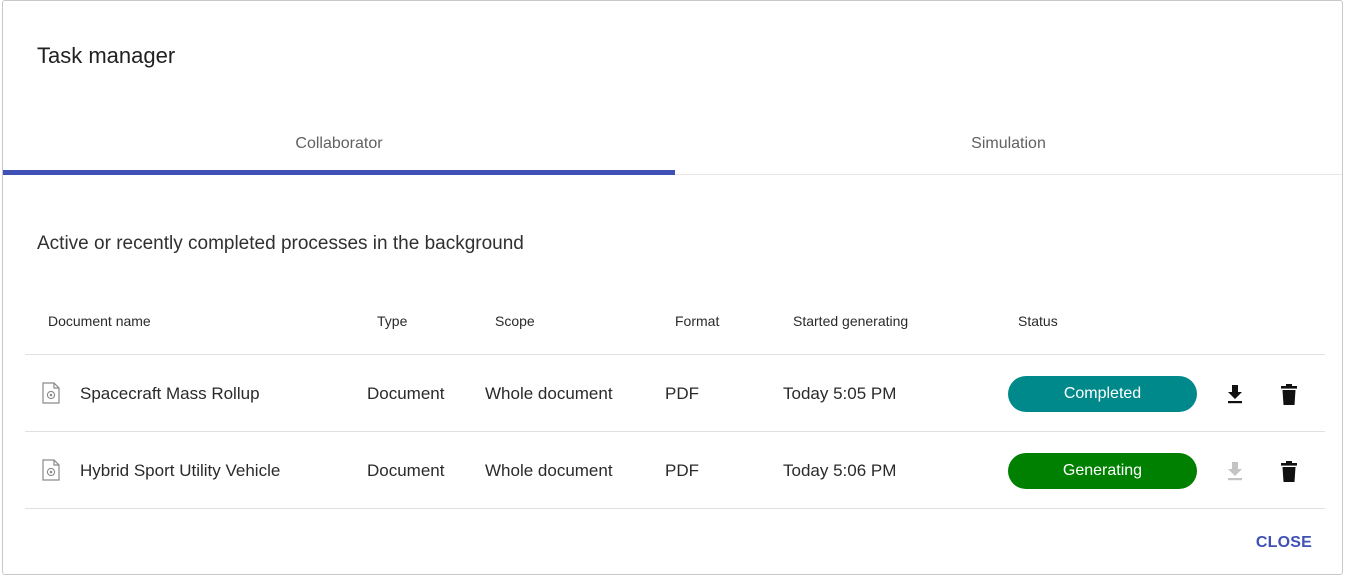 Image resolution: width=1347 pixels, height=577 pixels. What do you see at coordinates (392, 321) in the screenshot?
I see `header-type: Type` at bounding box center [392, 321].